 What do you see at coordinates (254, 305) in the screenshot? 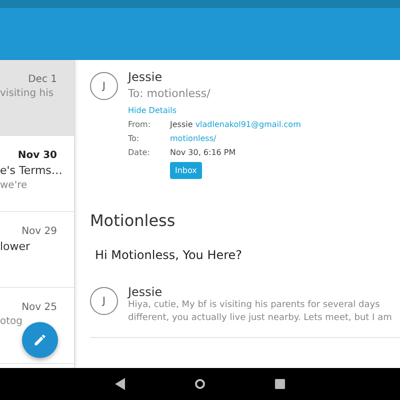
I see `reply-text-line: Hiya, cutie, My bf is visiting his parents for several days` at bounding box center [254, 305].